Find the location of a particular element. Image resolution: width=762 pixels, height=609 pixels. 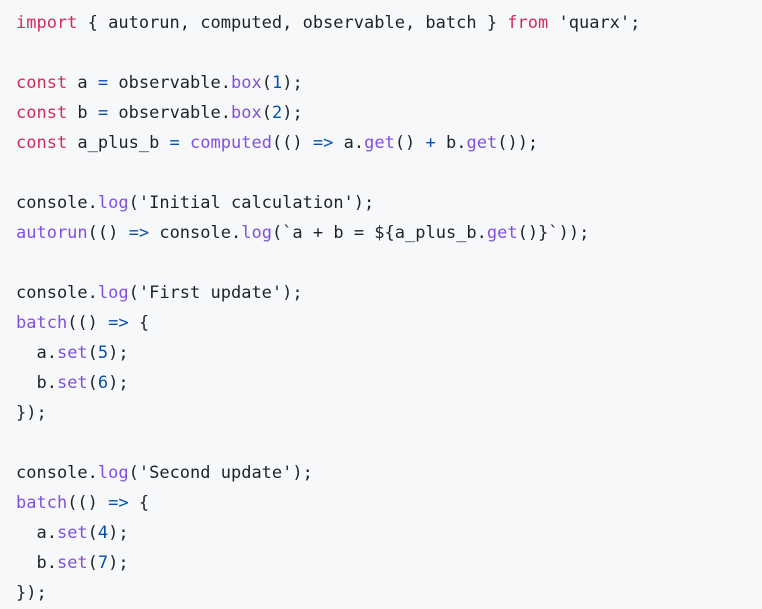

code-token-function: box is located at coordinates (246, 113).